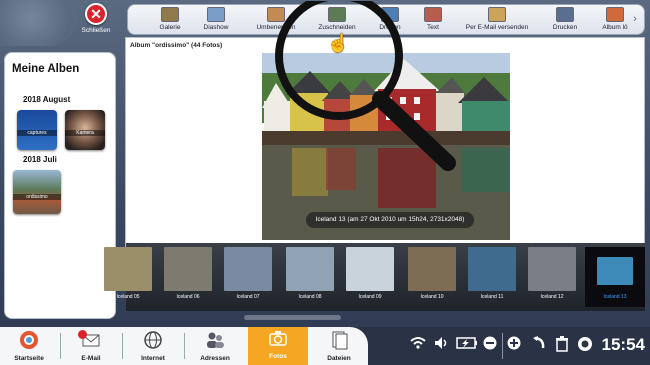 This screenshot has height=365, width=650. Describe the element at coordinates (365, 86) in the screenshot. I see `magnifier-overlay-icon` at that location.